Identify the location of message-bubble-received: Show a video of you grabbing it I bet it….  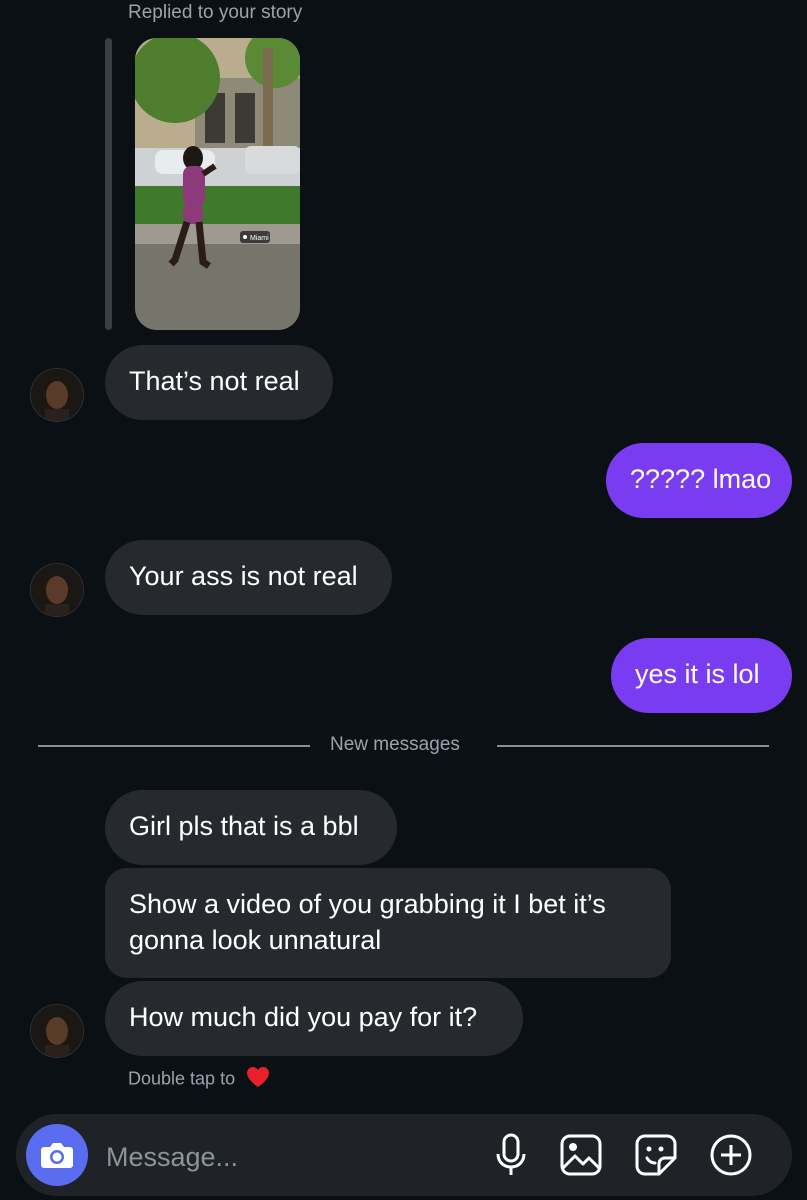
(388, 923).